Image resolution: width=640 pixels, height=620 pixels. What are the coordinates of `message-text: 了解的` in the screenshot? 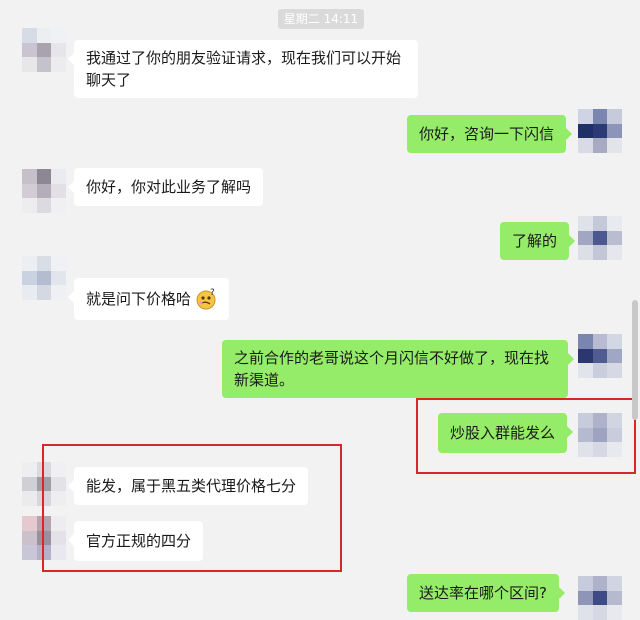 It's located at (535, 241).